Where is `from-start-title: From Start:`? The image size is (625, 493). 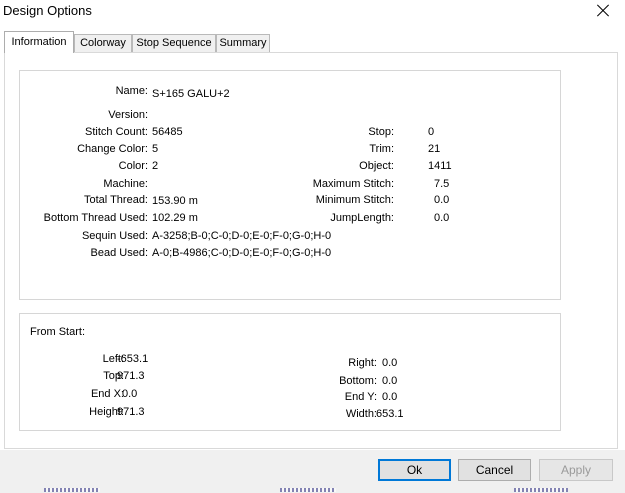 from-start-title: From Start: is located at coordinates (58, 332).